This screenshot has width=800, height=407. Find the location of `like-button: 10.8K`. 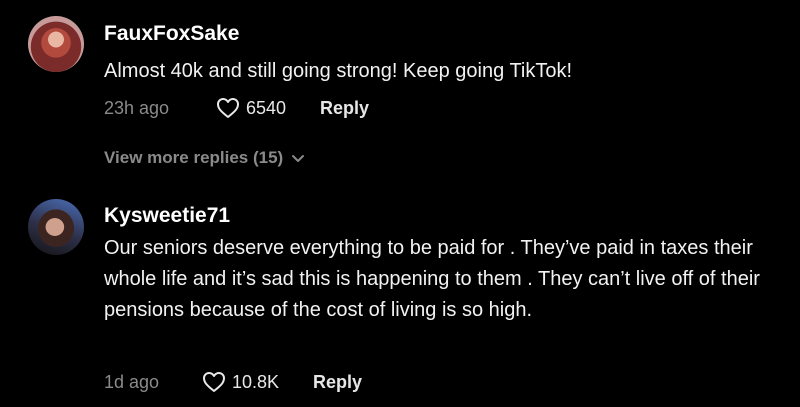

like-button: 10.8K is located at coordinates (240, 382).